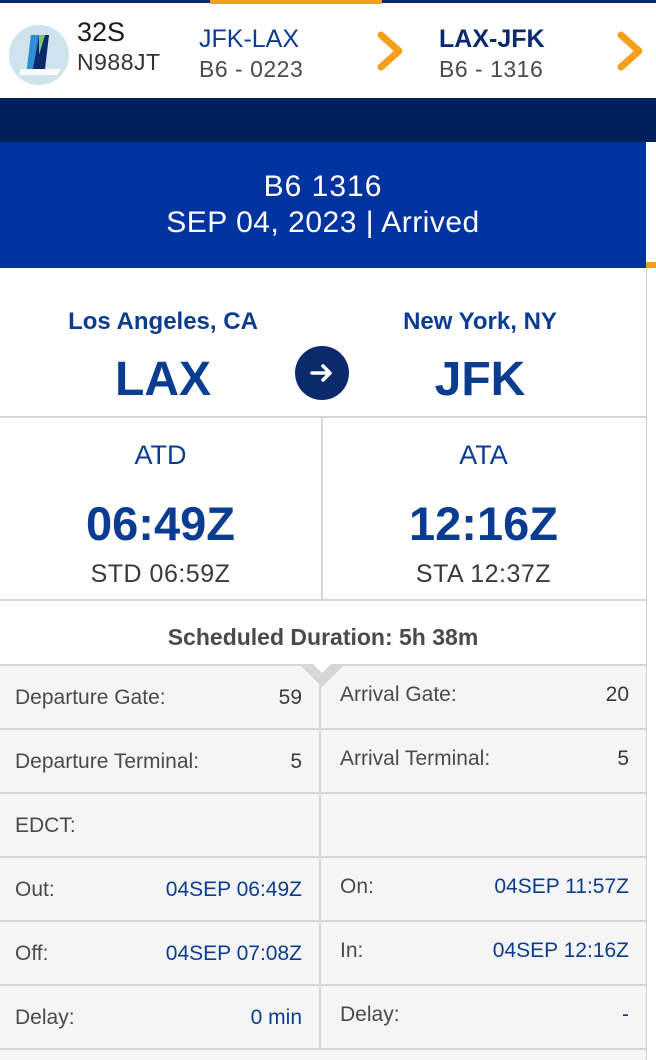 The width and height of the screenshot is (656, 1060). Describe the element at coordinates (483, 574) in the screenshot. I see `arrival-scheduled-time: STA 12:37Z` at that location.